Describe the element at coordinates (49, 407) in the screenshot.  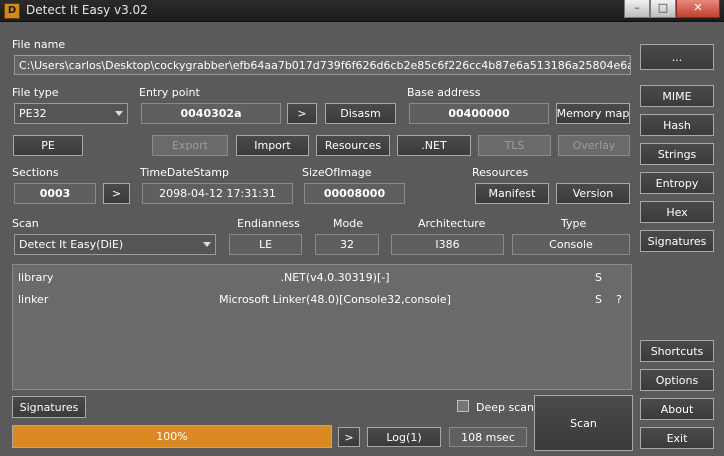
I see `signatures-bottom-button: Signatures` at that location.